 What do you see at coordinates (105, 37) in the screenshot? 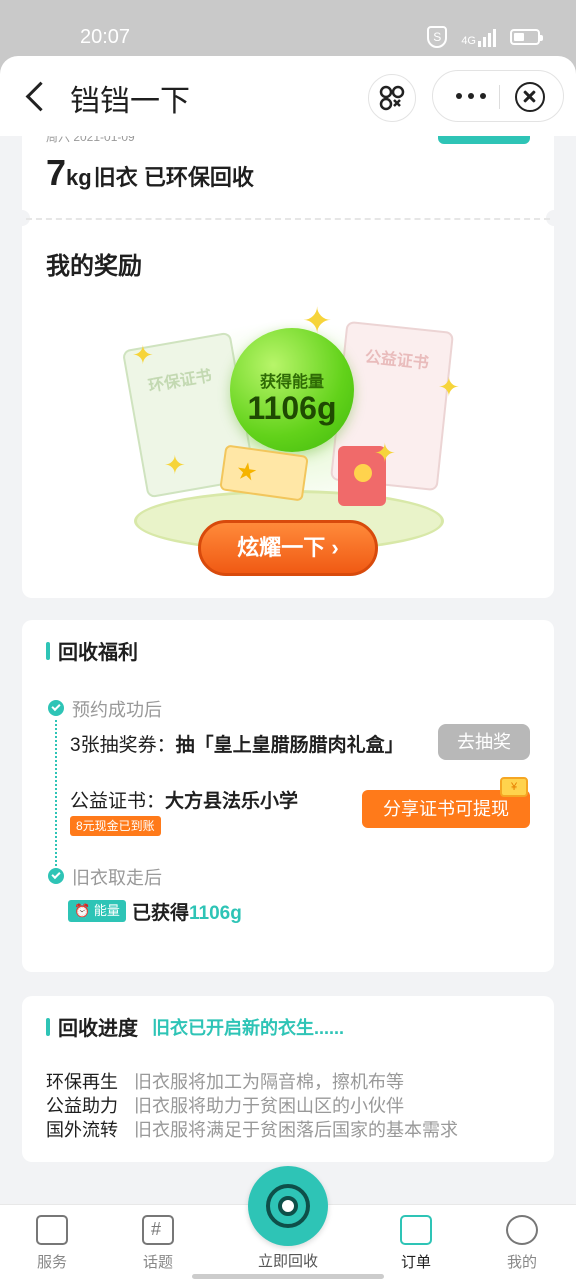
I see `status-time: 20:07` at bounding box center [105, 37].